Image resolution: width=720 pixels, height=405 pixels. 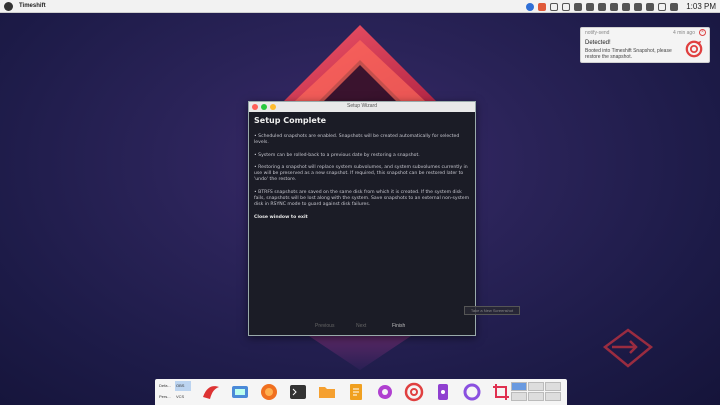 I want to click on workspace-switcher, so click(x=537, y=392).